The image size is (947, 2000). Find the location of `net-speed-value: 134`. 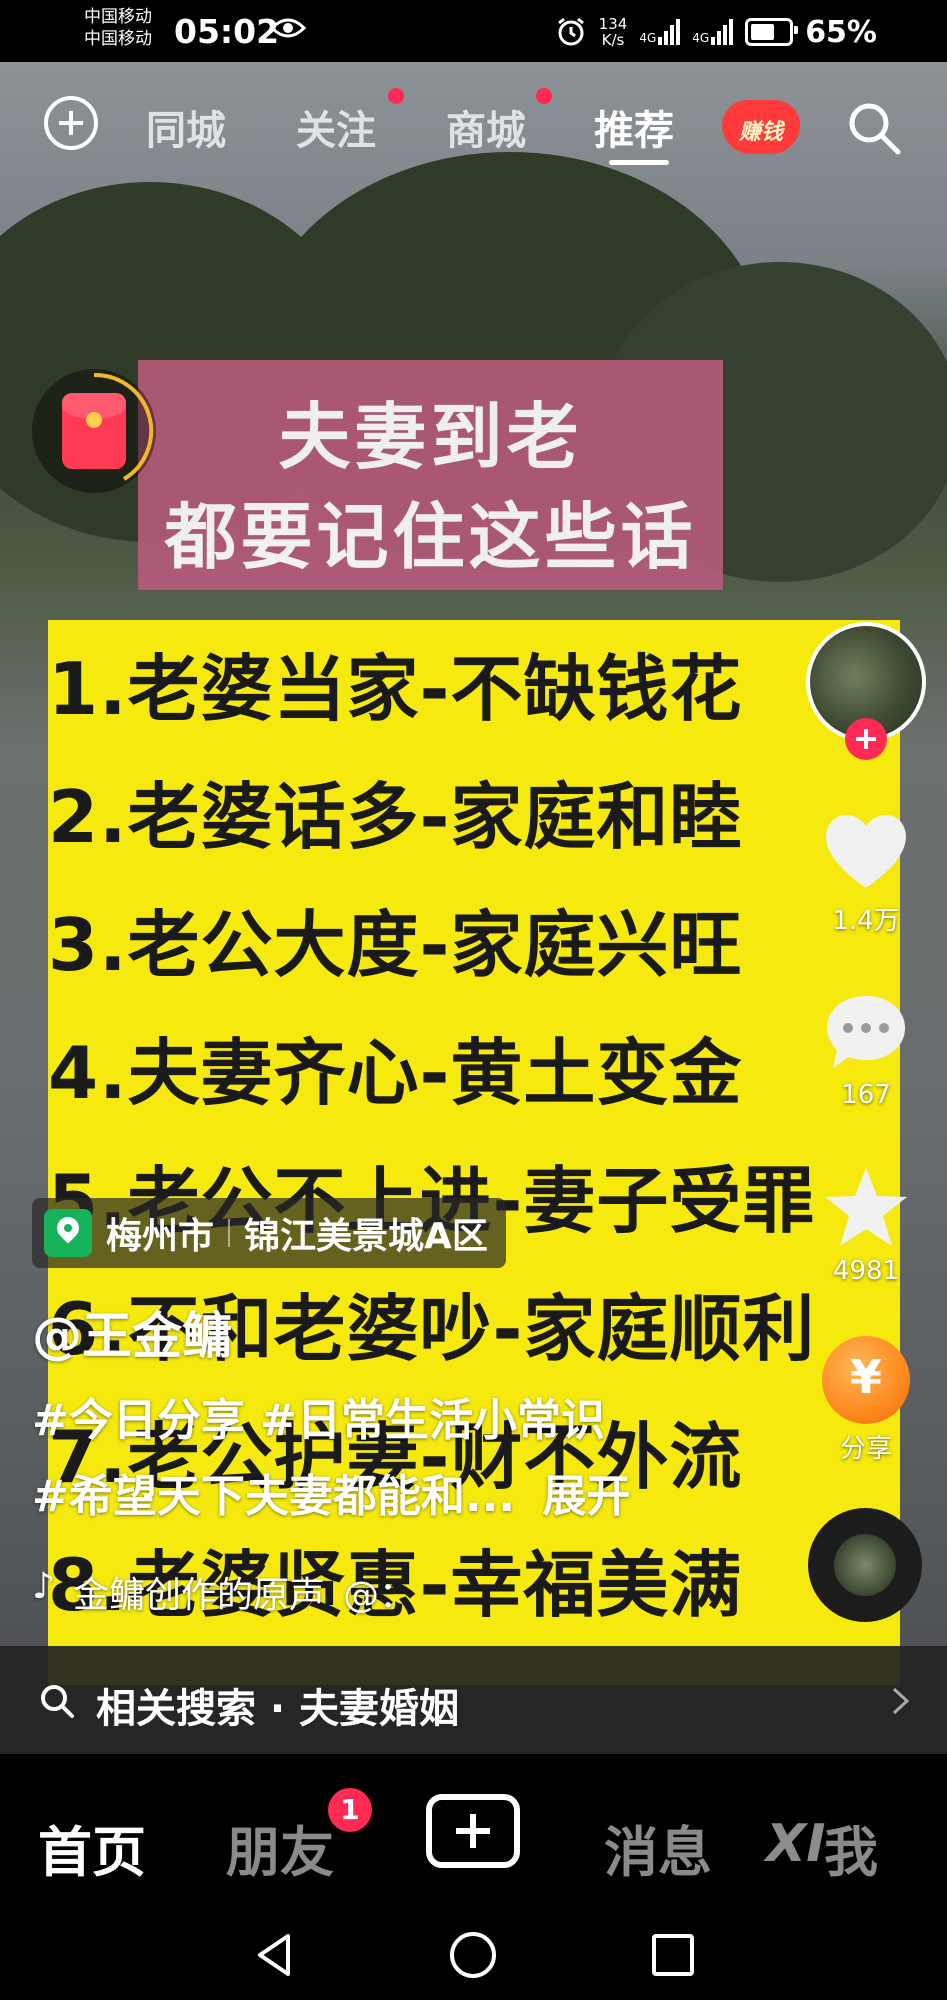

net-speed-value: 134 is located at coordinates (613, 24).